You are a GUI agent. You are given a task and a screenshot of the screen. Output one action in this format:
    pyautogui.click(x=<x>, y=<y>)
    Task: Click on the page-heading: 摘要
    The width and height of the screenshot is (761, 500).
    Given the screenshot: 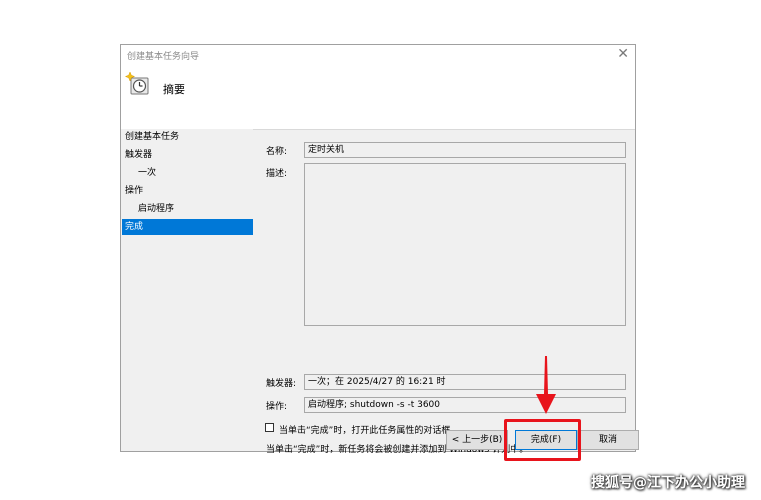 What is the action you would take?
    pyautogui.click(x=174, y=89)
    